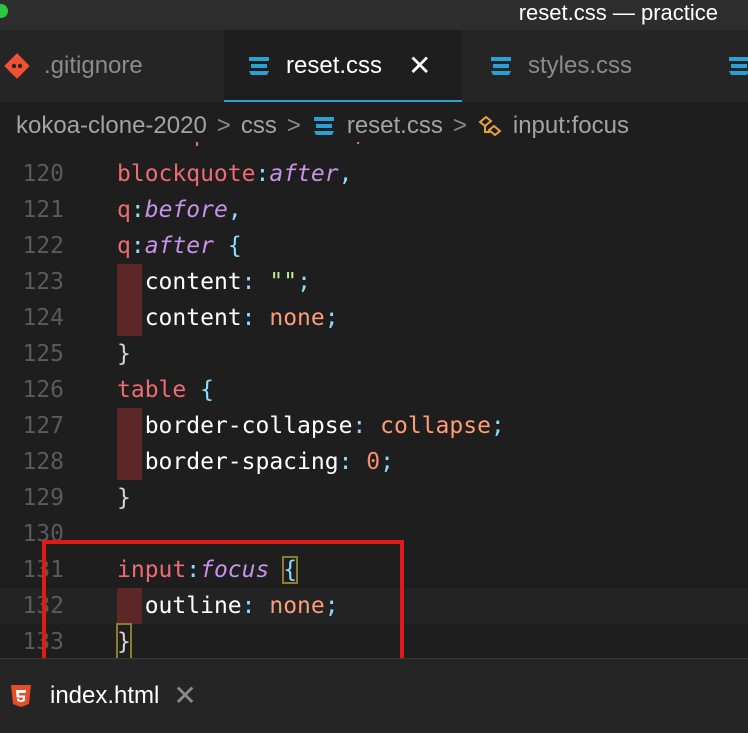  I want to click on code-text: content: "";, so click(227, 282).